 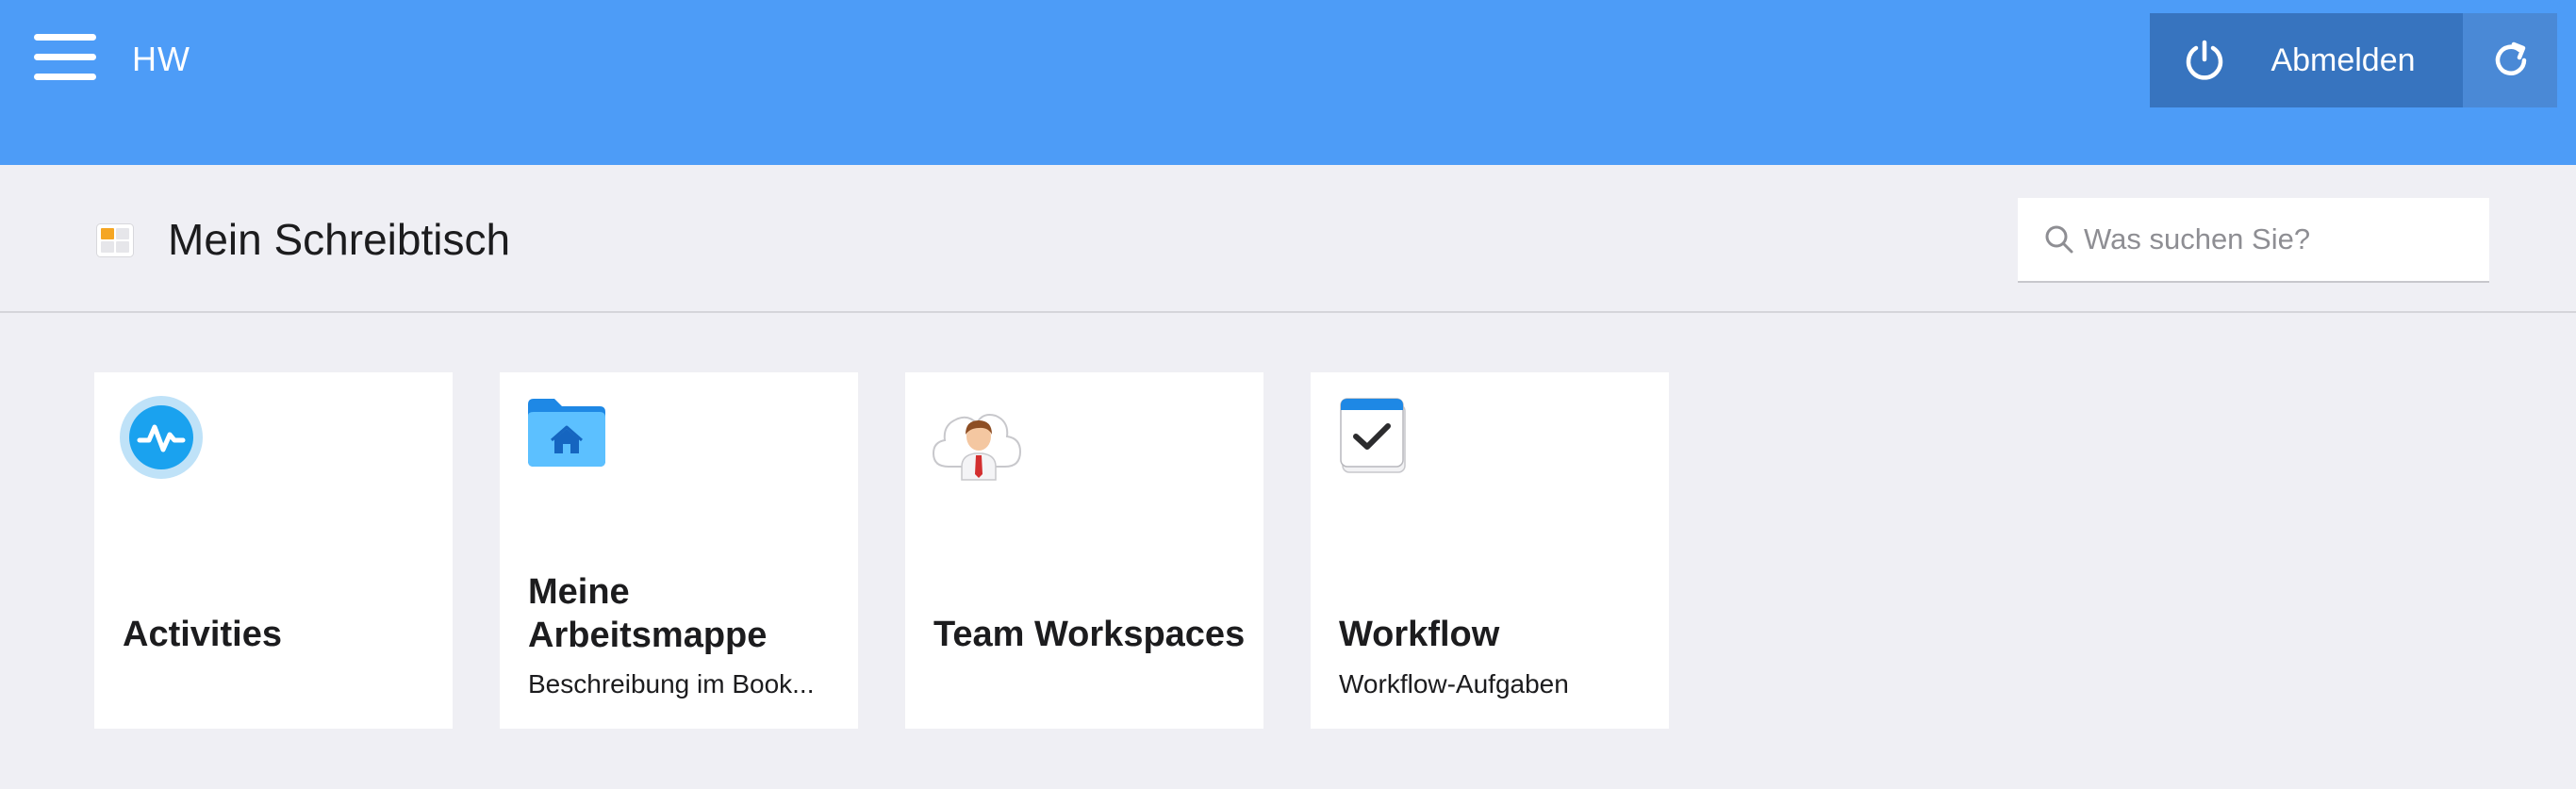 I want to click on tile-title: Meine Arbeitsmappe, so click(x=648, y=613).